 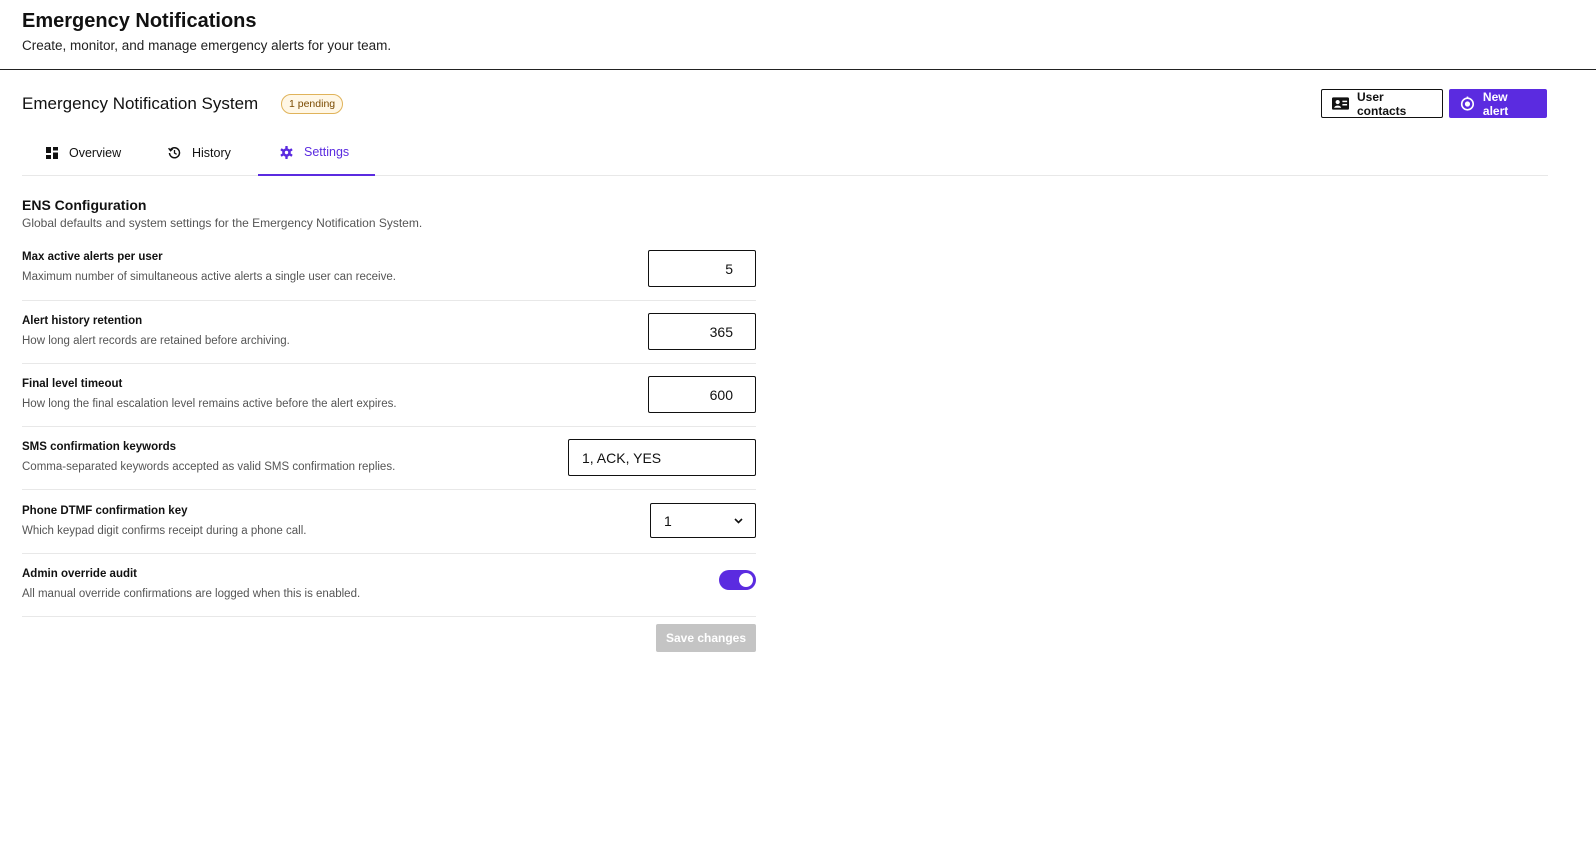 I want to click on chevron-down-icon, so click(x=738, y=521).